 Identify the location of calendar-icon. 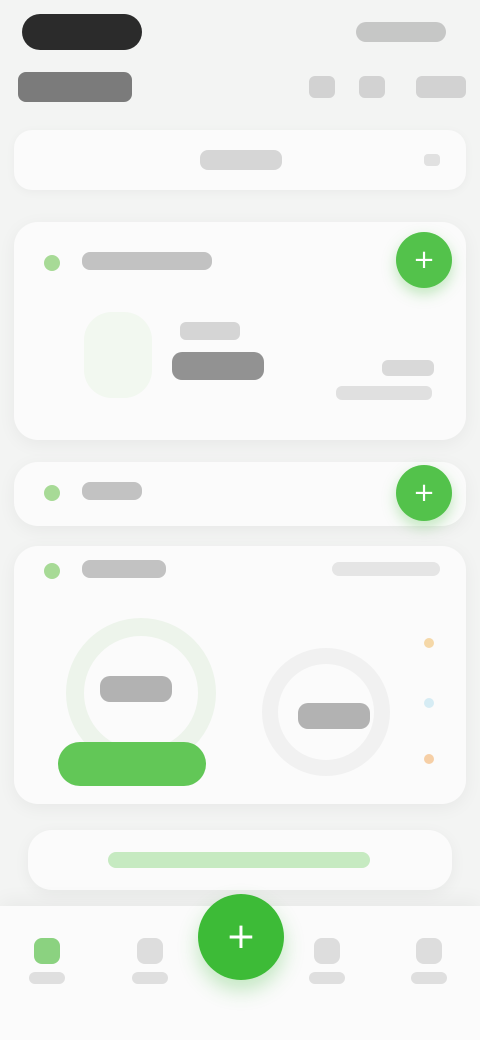
(322, 87).